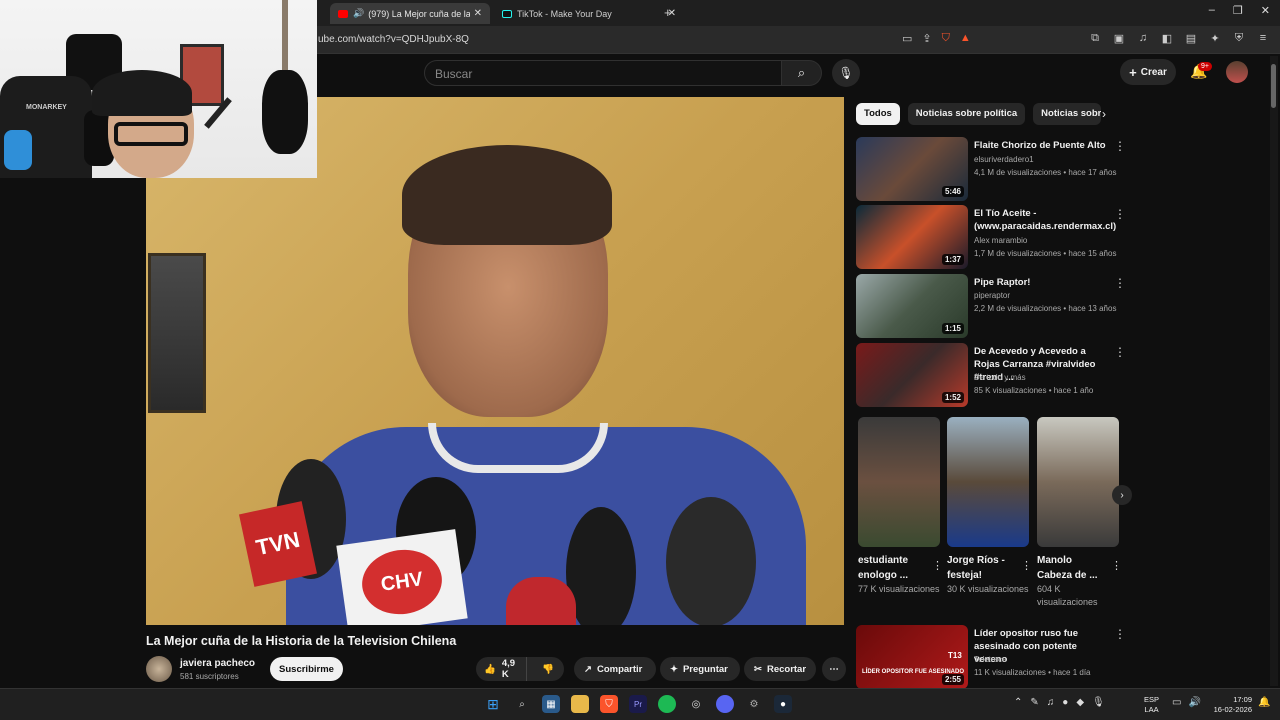 This screenshot has height=720, width=1280. I want to click on language-indicator: ESP LAA, so click(1151, 705).